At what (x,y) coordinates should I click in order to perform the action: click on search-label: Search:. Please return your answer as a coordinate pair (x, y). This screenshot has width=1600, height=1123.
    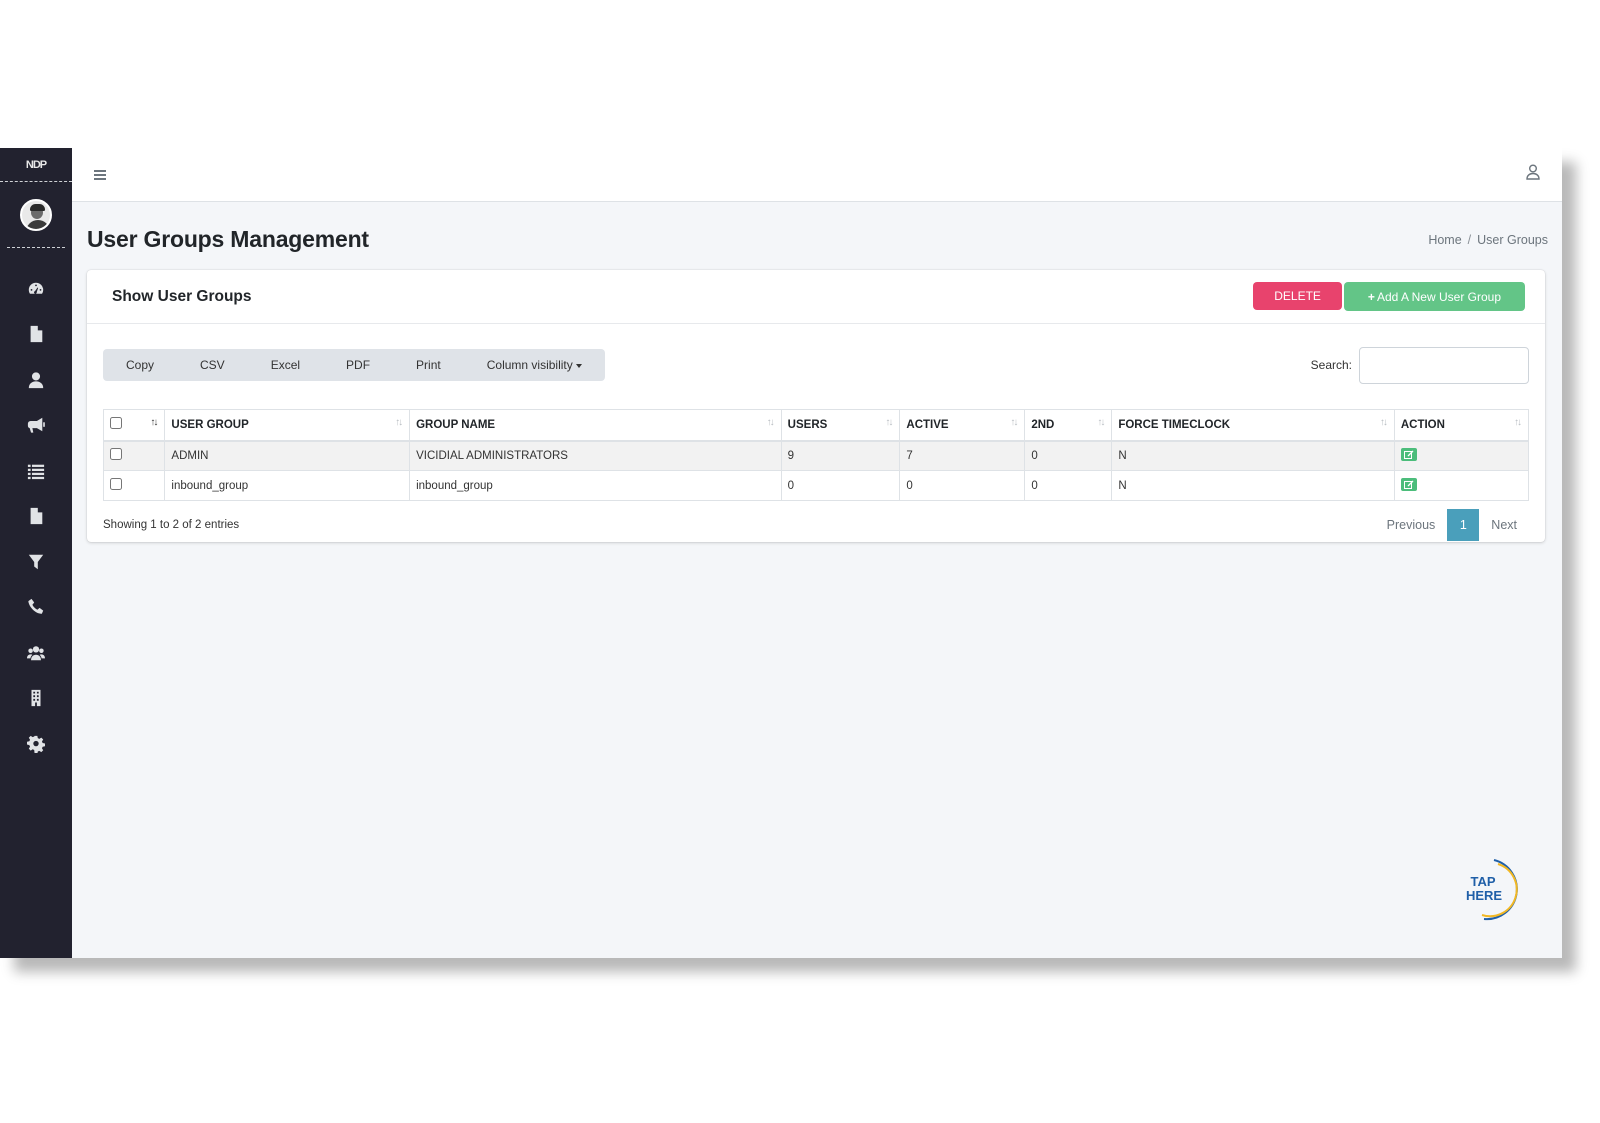
    Looking at the image, I should click on (1331, 365).